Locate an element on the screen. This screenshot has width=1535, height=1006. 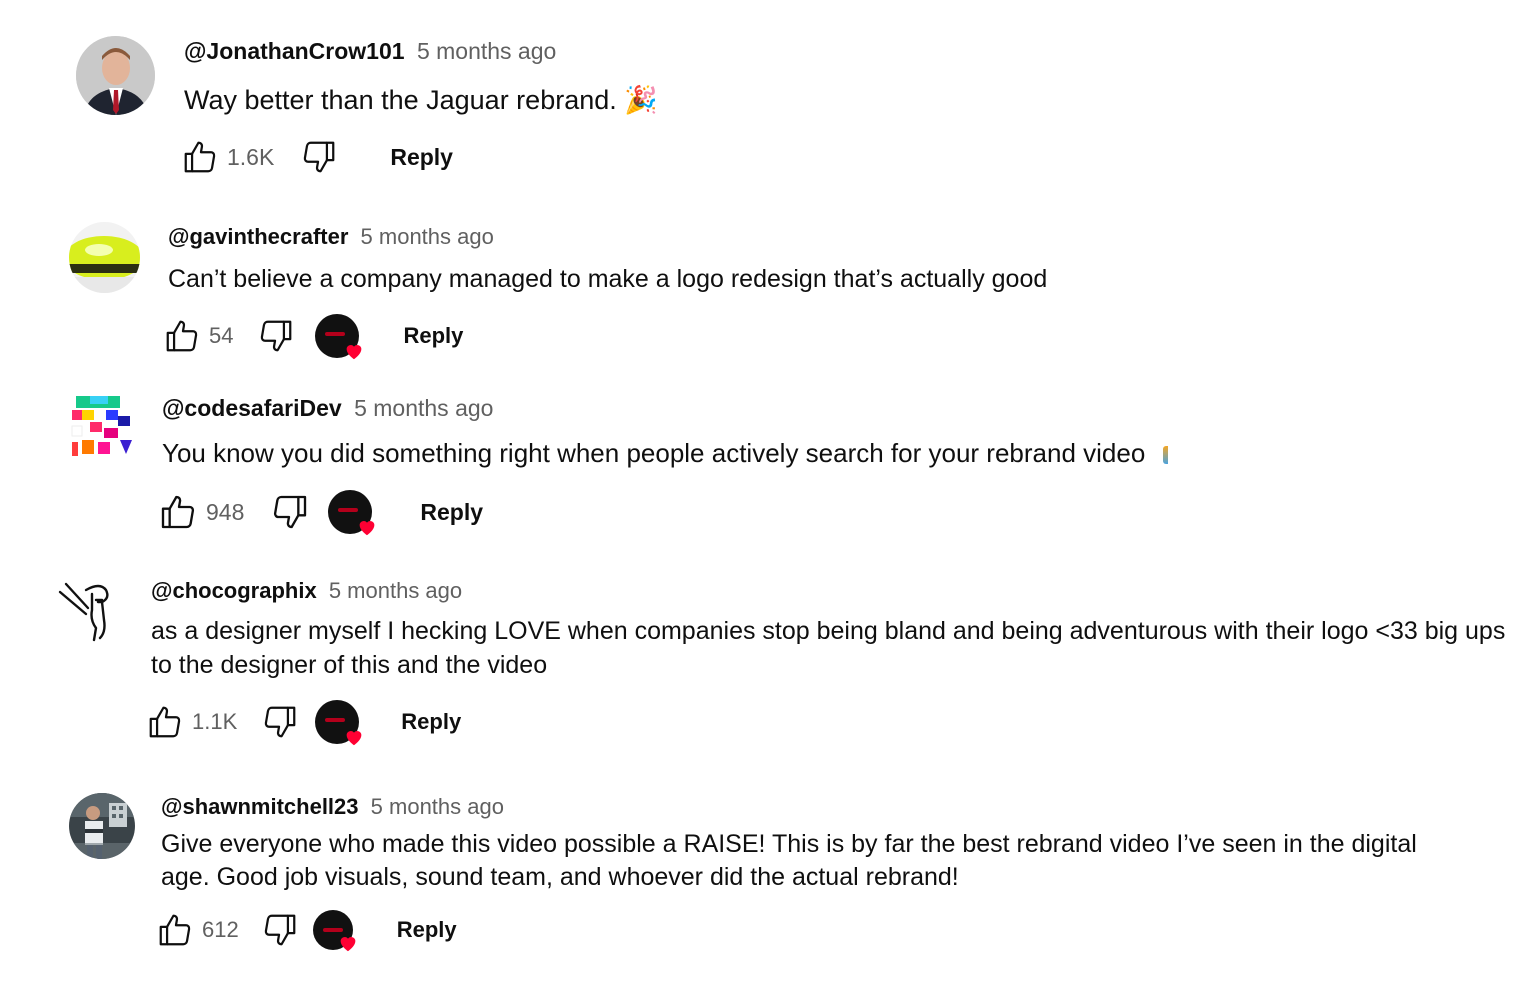
like-button: 54 is located at coordinates (198, 336).